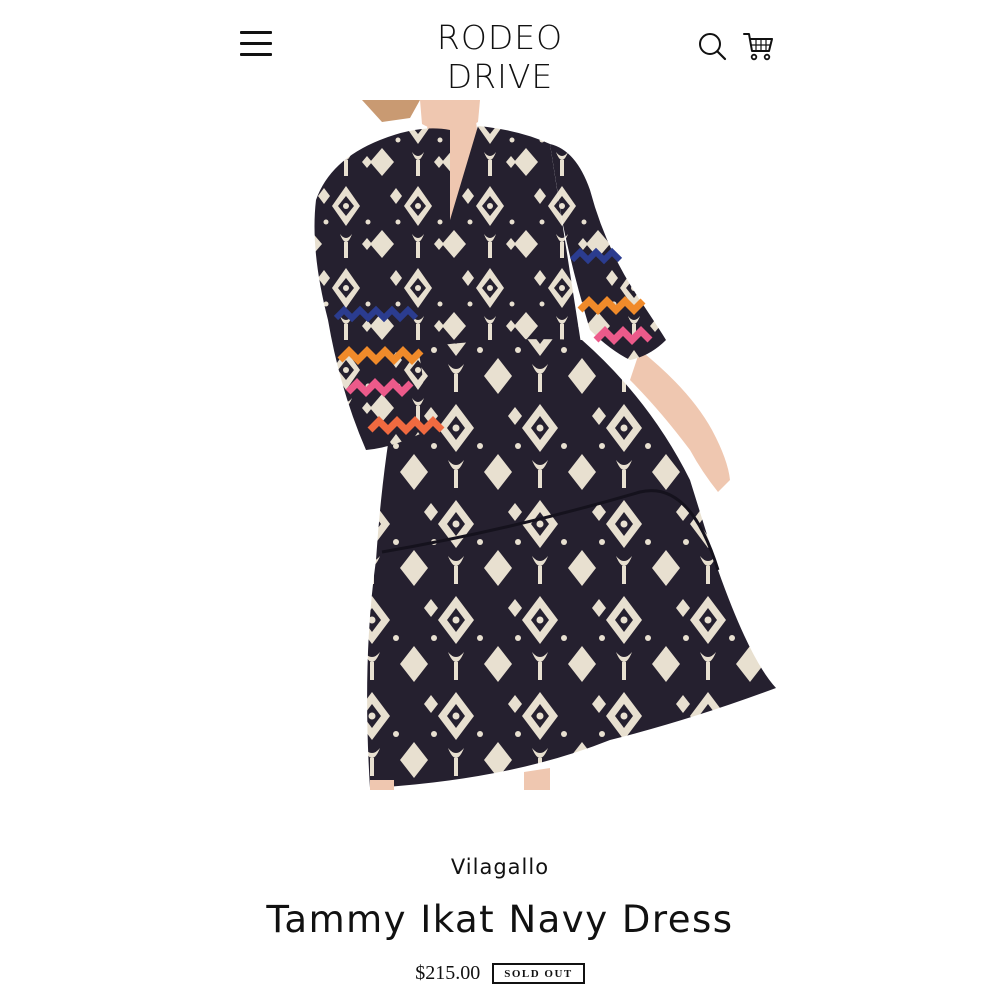 The height and width of the screenshot is (1000, 1000). I want to click on hamburger-menu-icon, so click(256, 44).